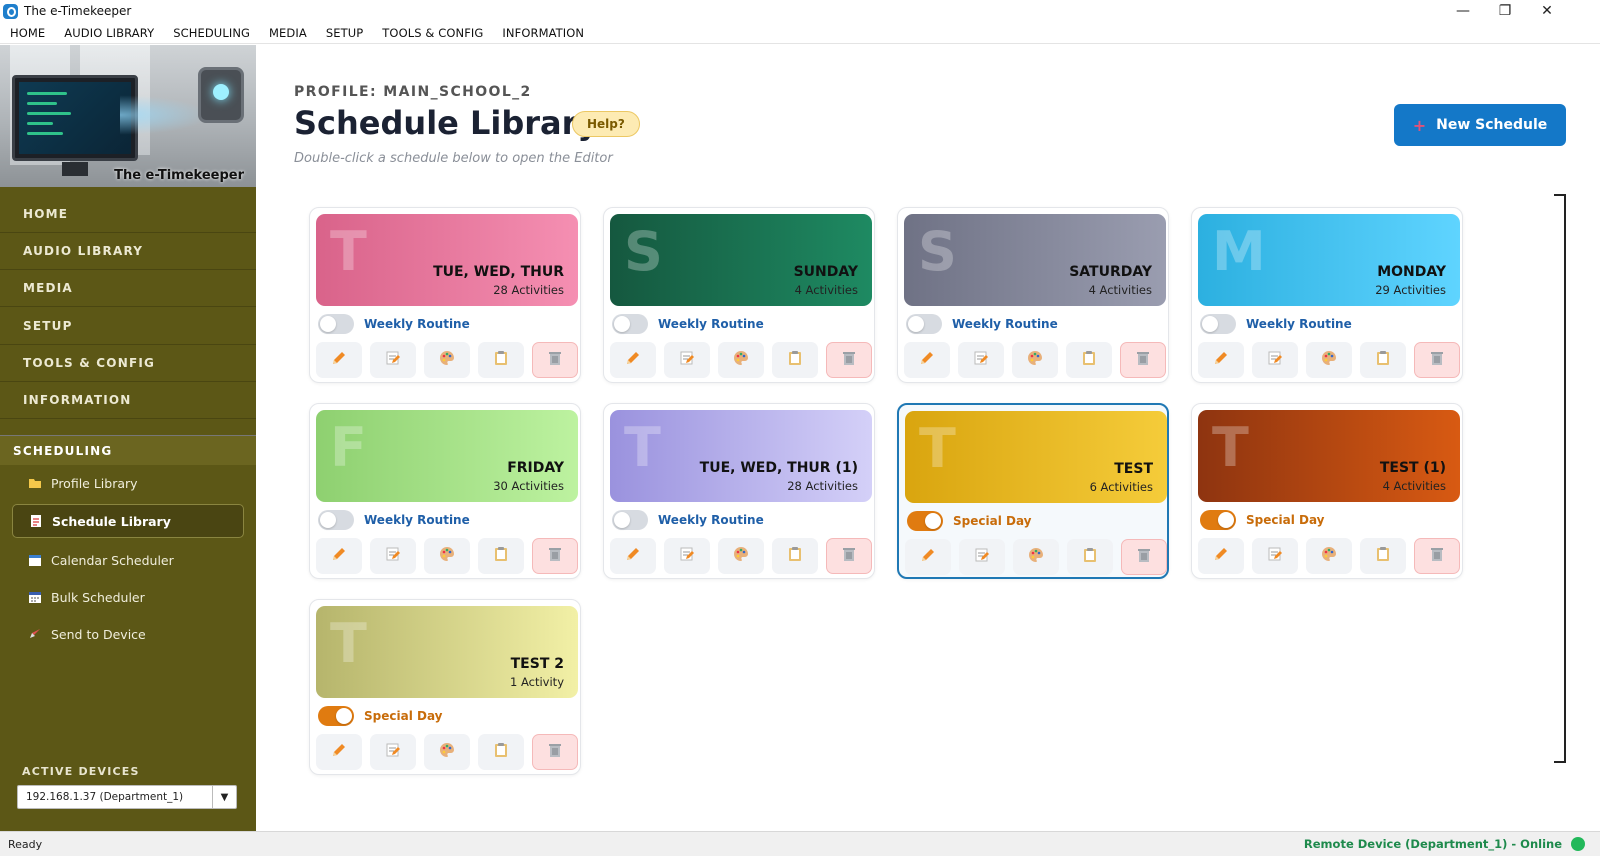 Image resolution: width=1600 pixels, height=856 pixels. I want to click on close-button: ✕, so click(1547, 11).